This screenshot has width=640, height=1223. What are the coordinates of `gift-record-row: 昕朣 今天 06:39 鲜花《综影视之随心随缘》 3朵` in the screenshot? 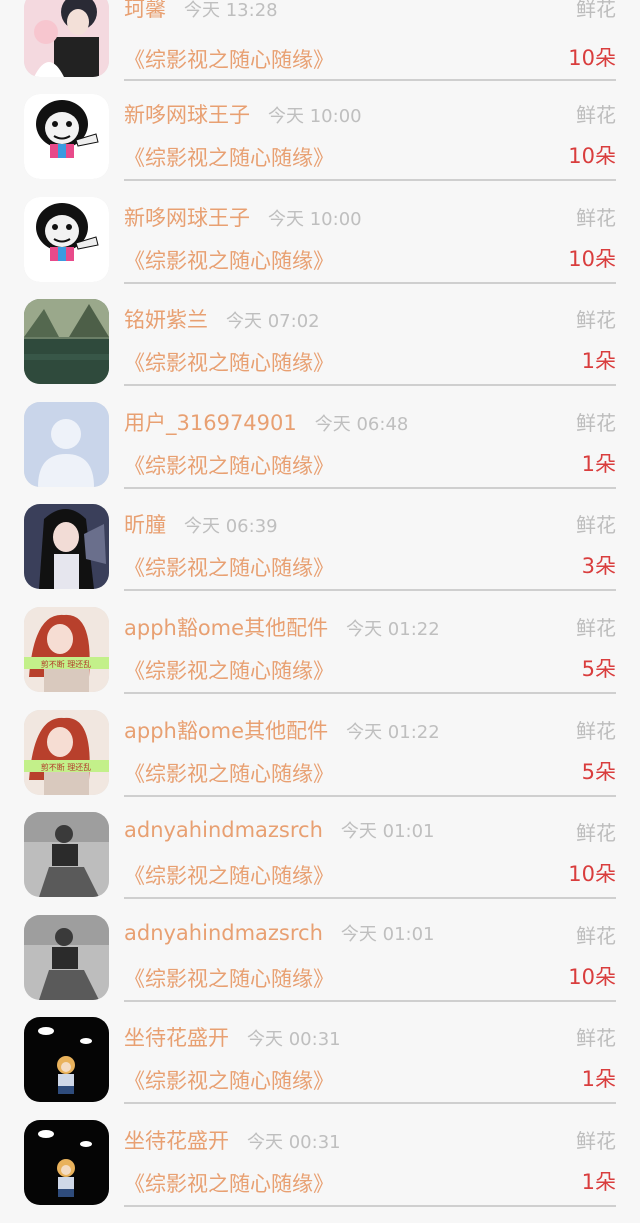 It's located at (320, 555).